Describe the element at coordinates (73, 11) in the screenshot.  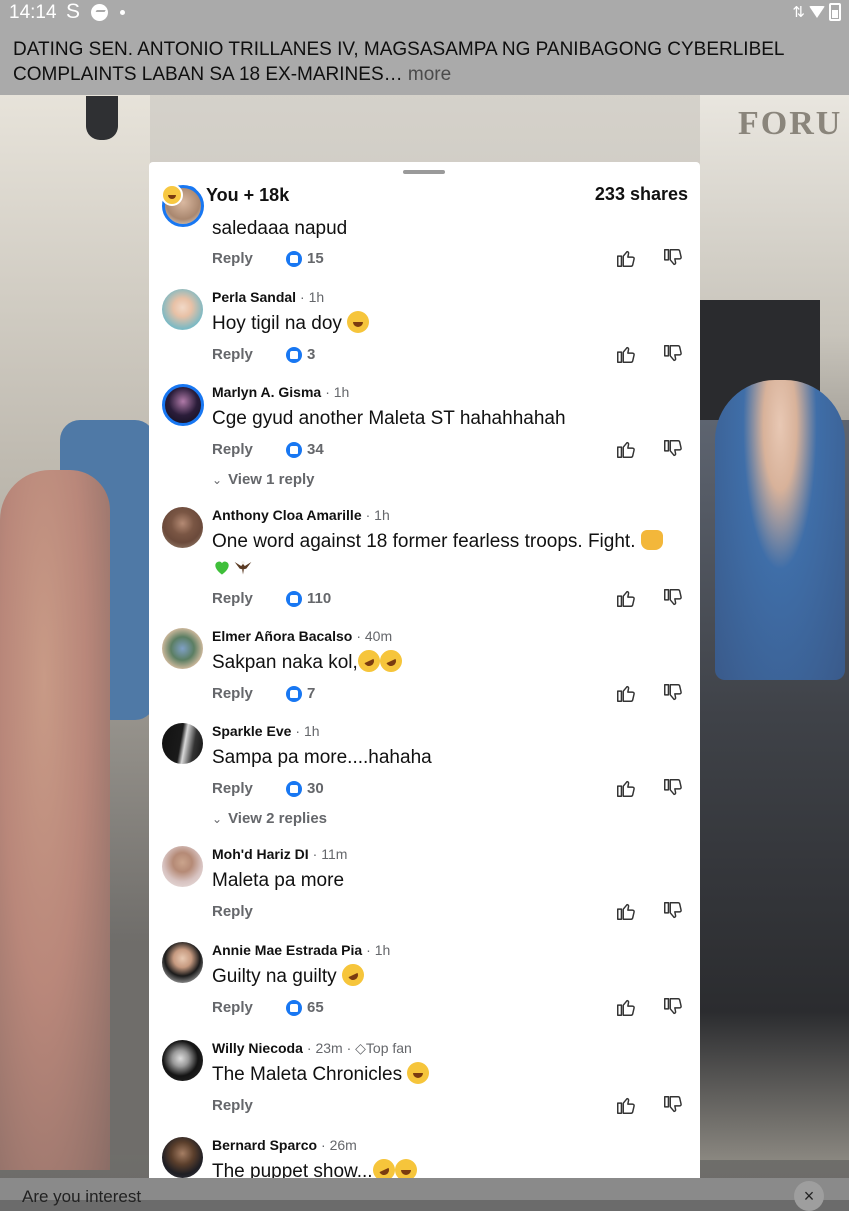
I see `s-app-icon: S` at that location.